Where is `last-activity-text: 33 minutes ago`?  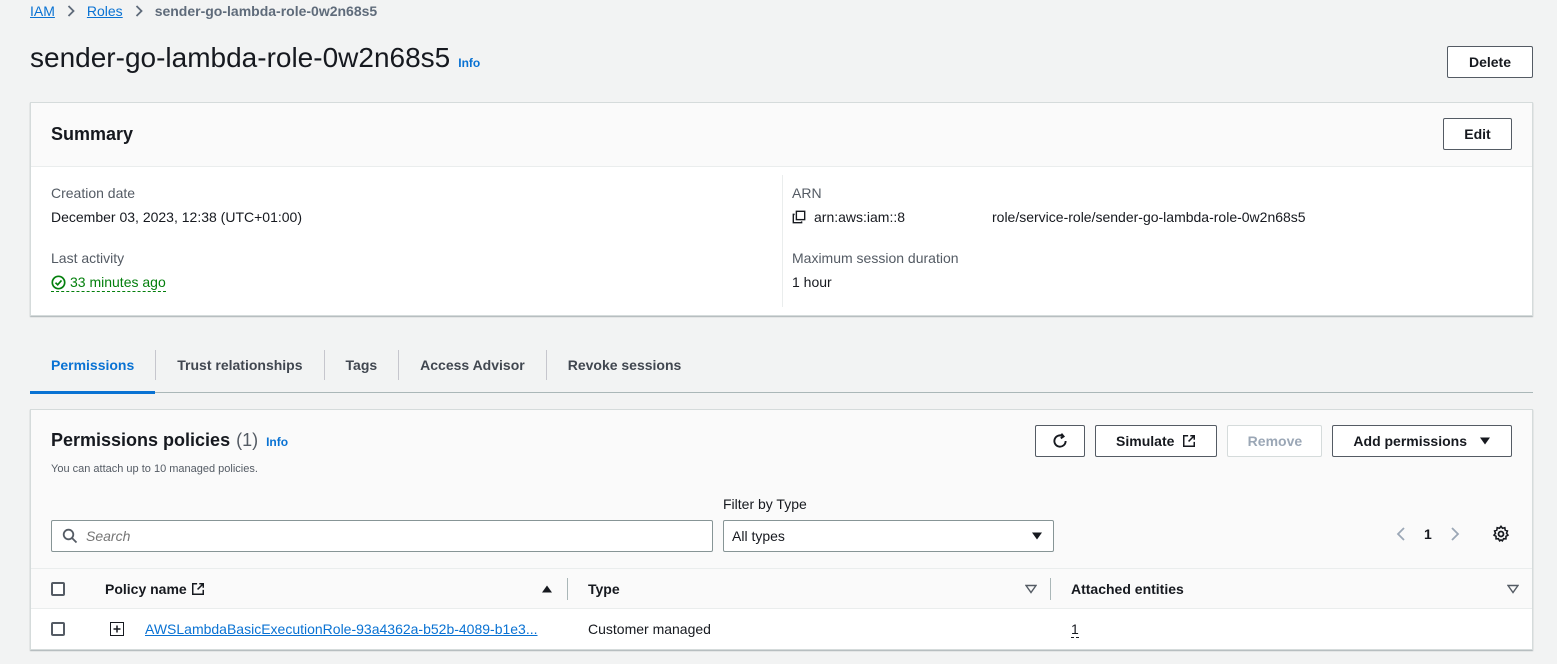
last-activity-text: 33 minutes ago is located at coordinates (118, 282).